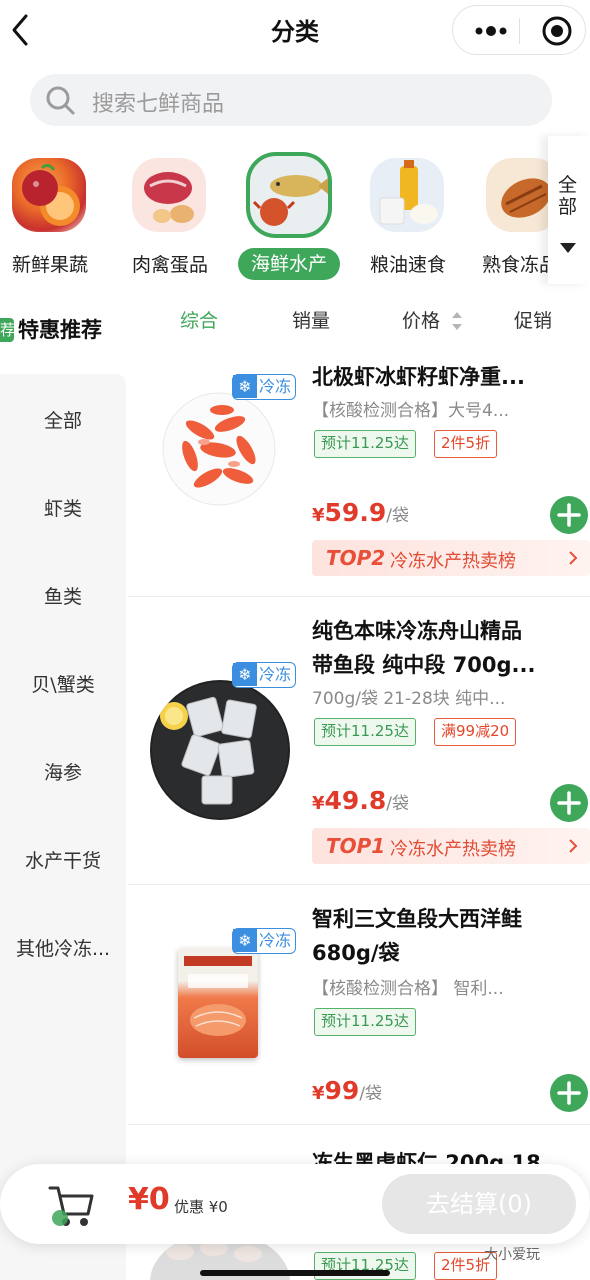 The image size is (590, 1280). Describe the element at coordinates (295, 1273) in the screenshot. I see `home-indicator` at that location.